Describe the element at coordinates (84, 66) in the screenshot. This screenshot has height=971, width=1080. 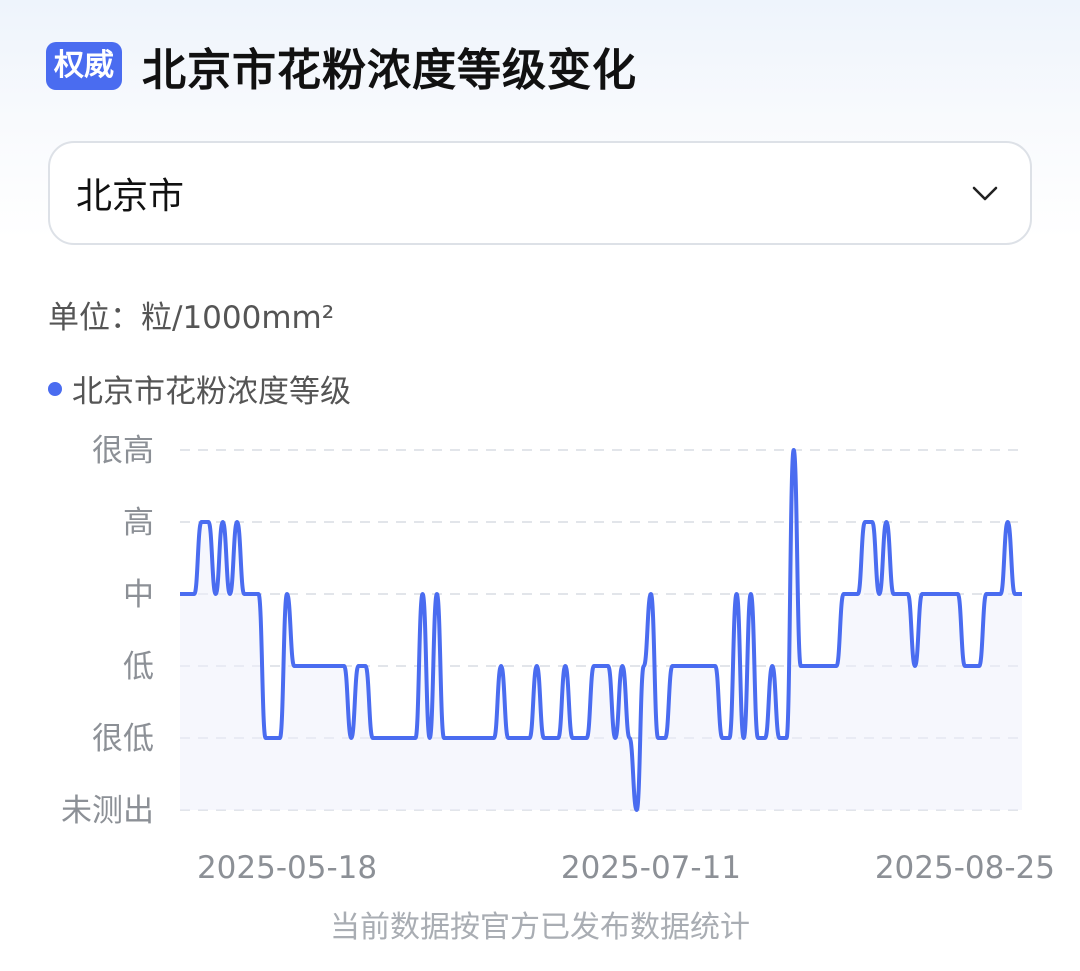
I see `authority-badge: 权威` at that location.